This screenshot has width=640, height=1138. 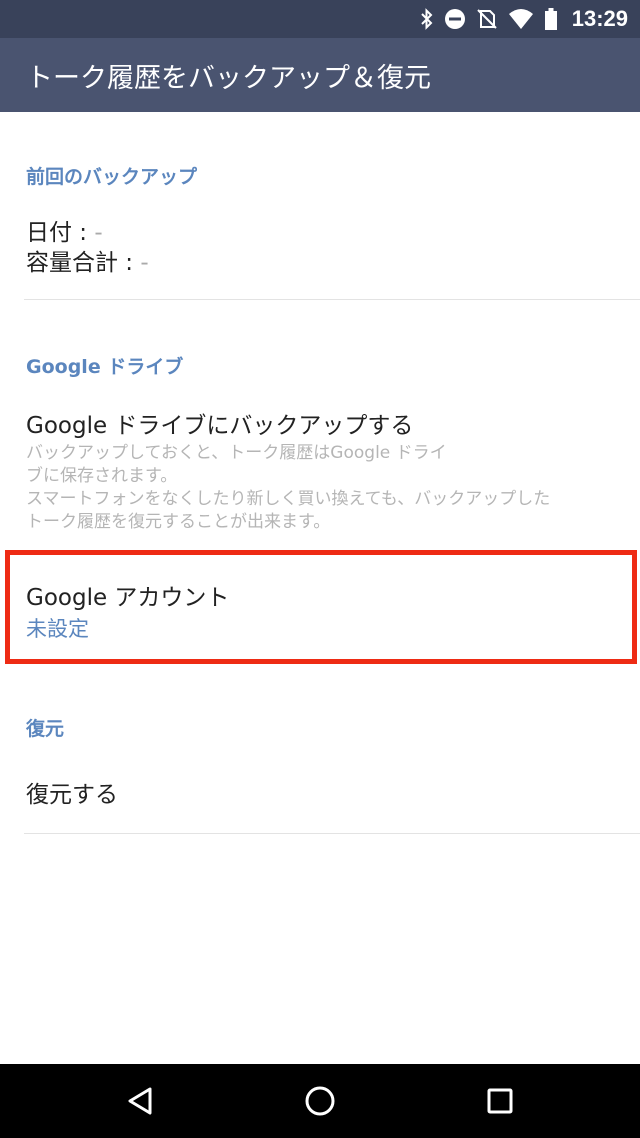 I want to click on section-header-last-backup: 前回のバックアップ, so click(x=112, y=177).